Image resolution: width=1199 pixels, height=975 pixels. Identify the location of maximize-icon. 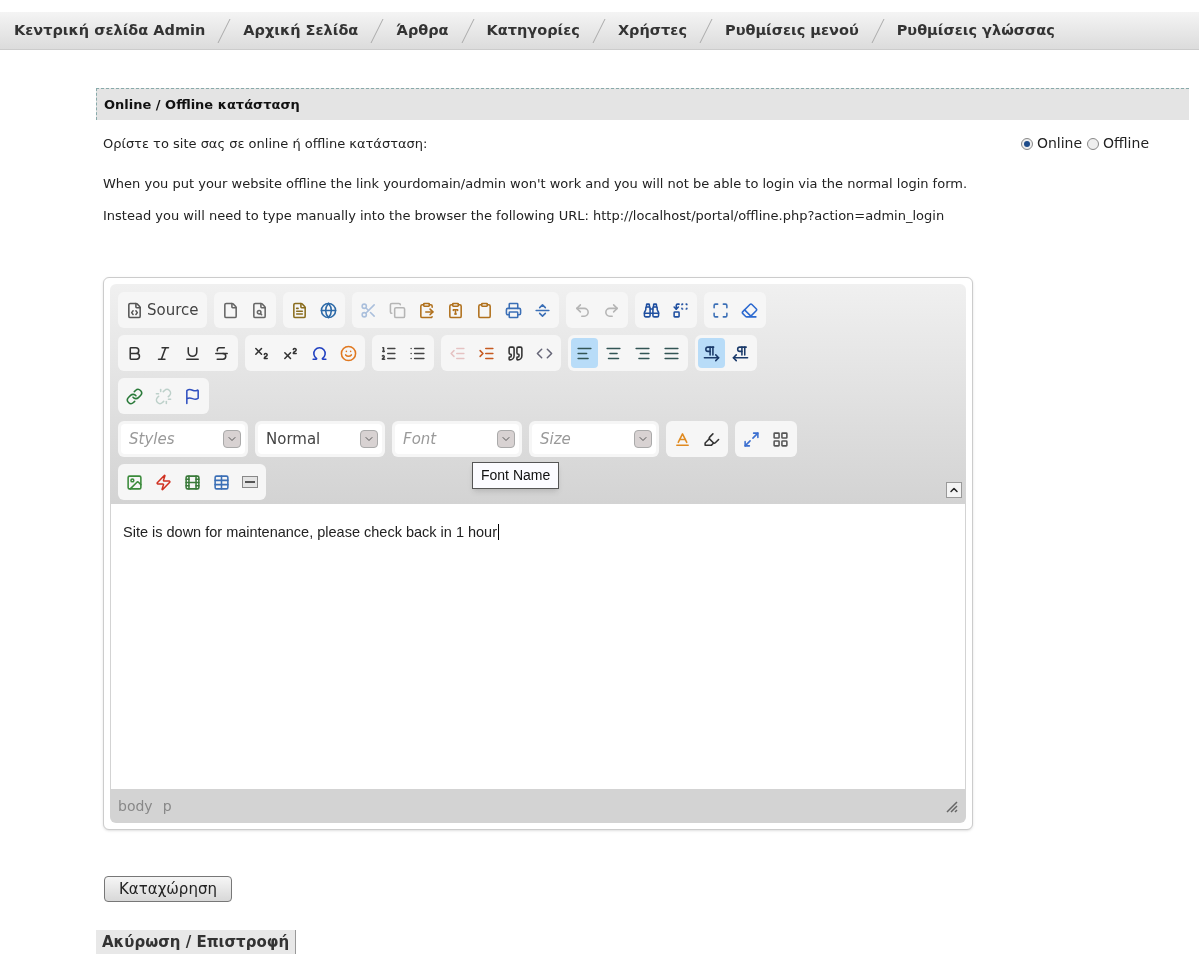
(751, 439).